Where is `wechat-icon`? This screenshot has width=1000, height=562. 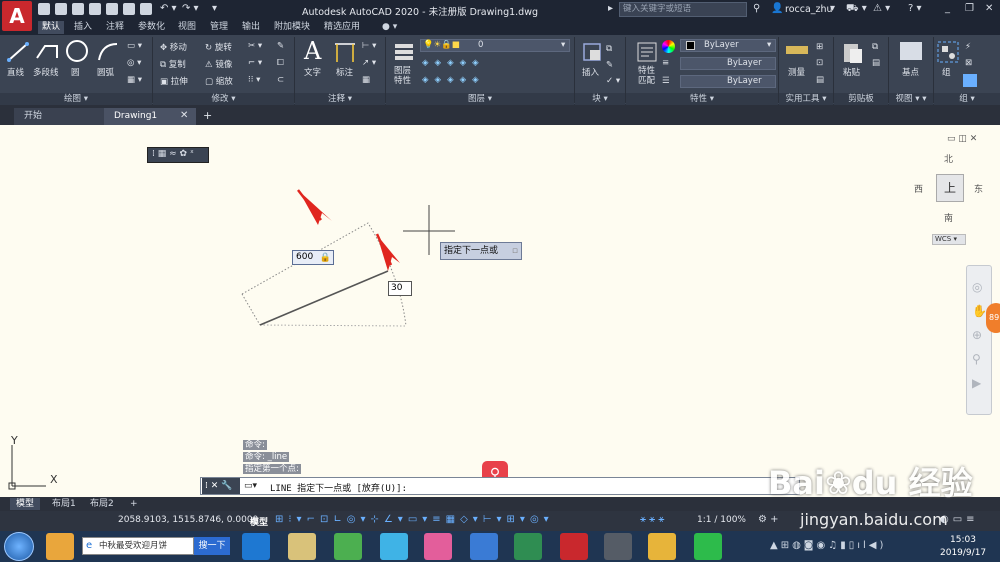 wechat-icon is located at coordinates (708, 546).